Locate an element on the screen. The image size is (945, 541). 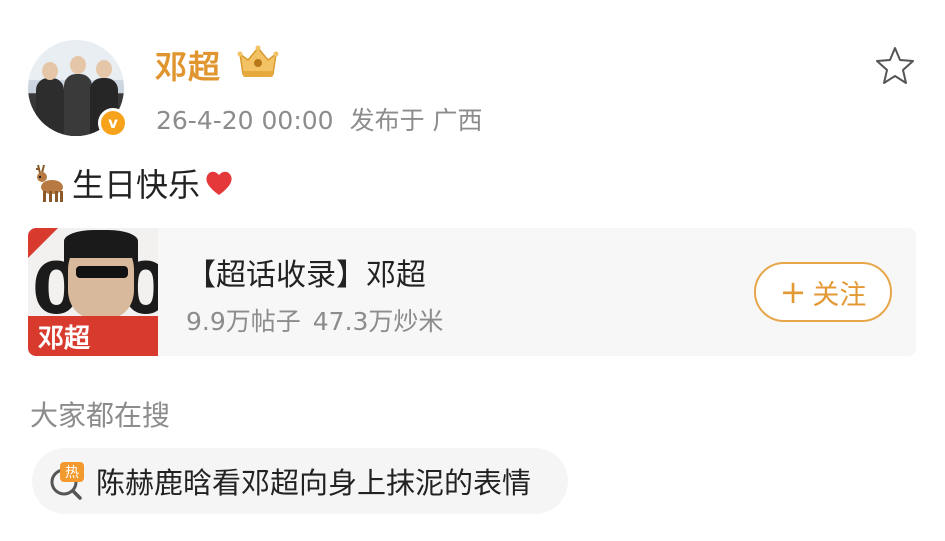
hot-search-icon: 热 is located at coordinates (67, 481).